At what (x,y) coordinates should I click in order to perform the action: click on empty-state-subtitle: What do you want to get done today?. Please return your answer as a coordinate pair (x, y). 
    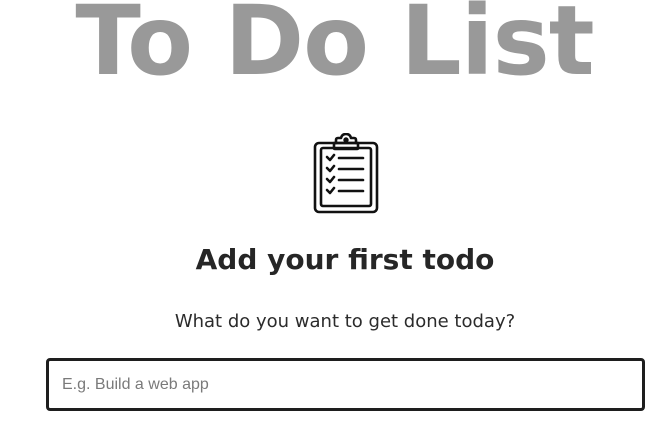
    Looking at the image, I should click on (345, 321).